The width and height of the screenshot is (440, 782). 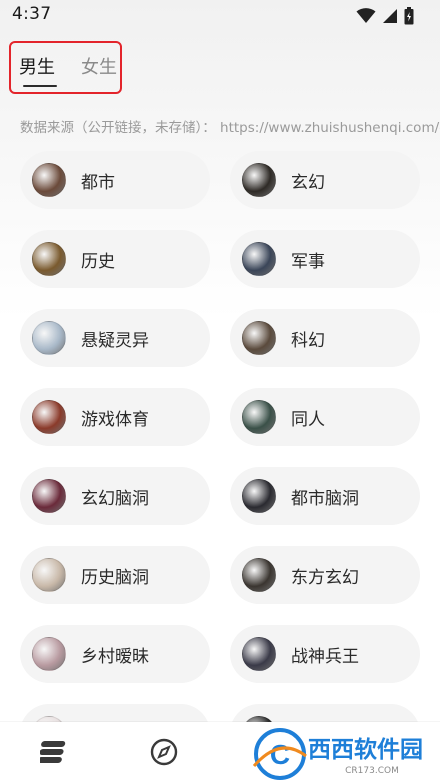 I want to click on compass-icon, so click(x=164, y=752).